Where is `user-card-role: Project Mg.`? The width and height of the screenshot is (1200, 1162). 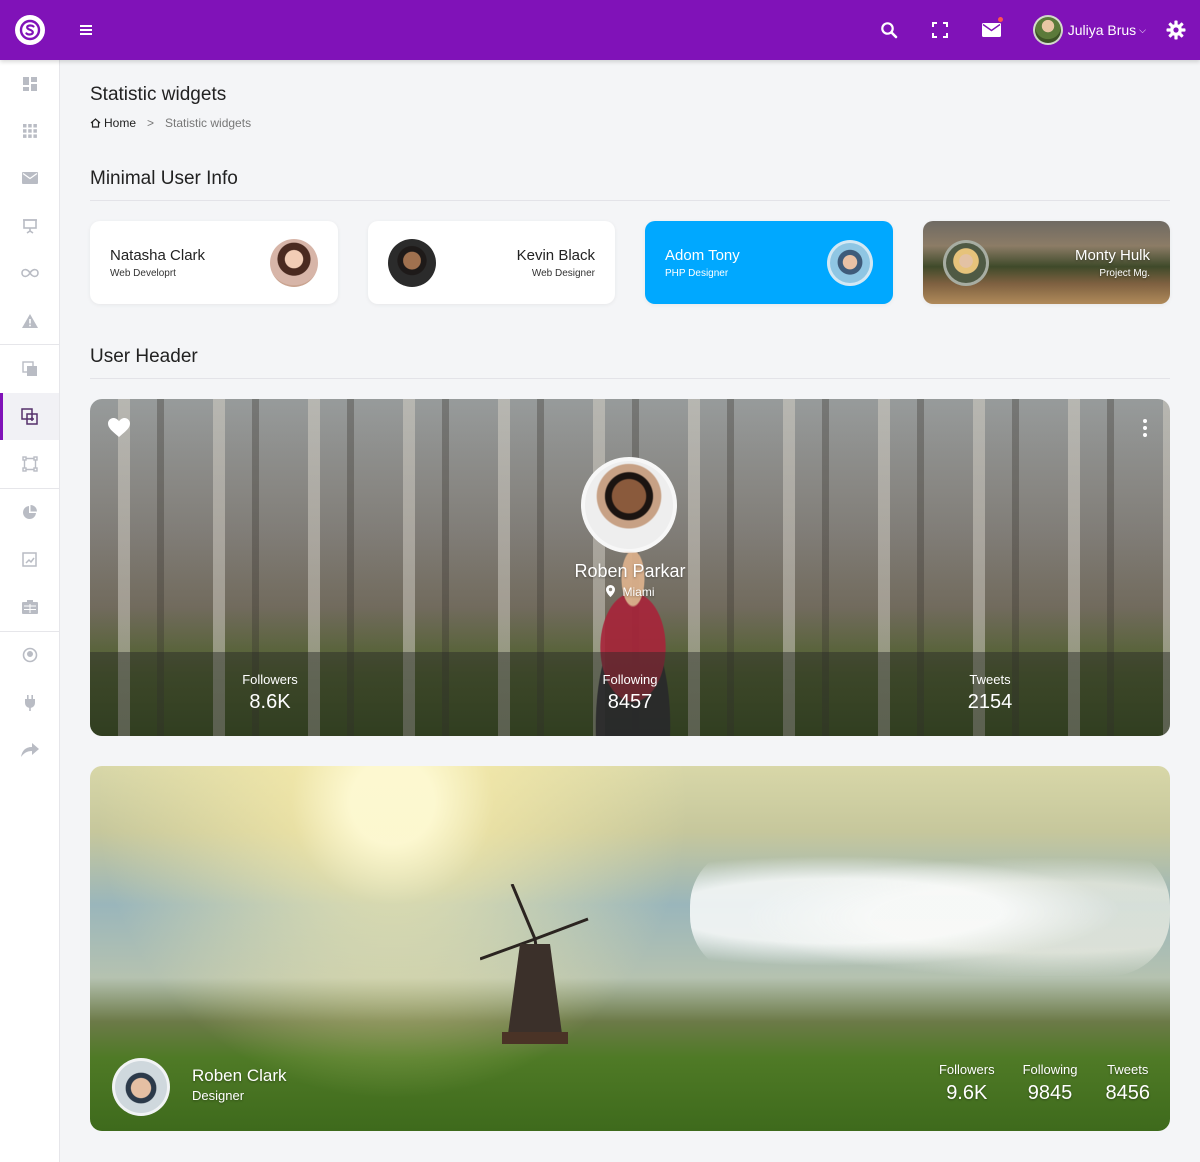
user-card-role: Project Mg. is located at coordinates (1124, 273).